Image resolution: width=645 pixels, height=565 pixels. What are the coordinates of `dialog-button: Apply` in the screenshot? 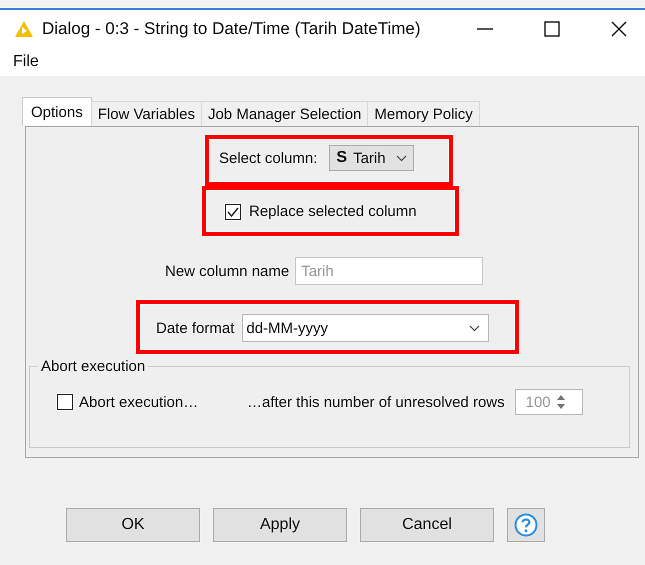 It's located at (280, 525).